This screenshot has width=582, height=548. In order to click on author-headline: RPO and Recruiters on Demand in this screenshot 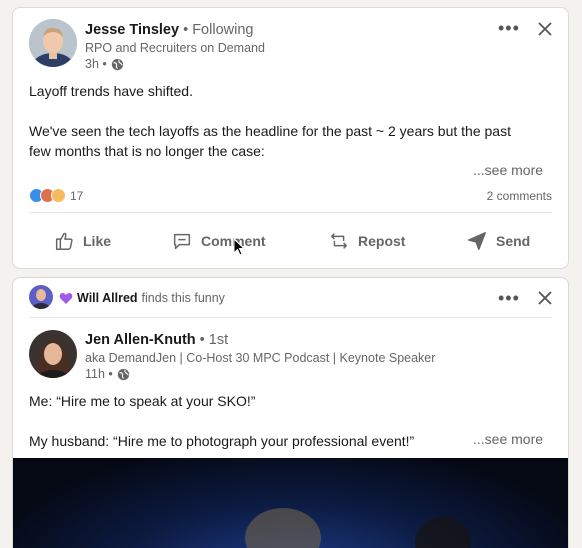, I will do `click(175, 48)`.